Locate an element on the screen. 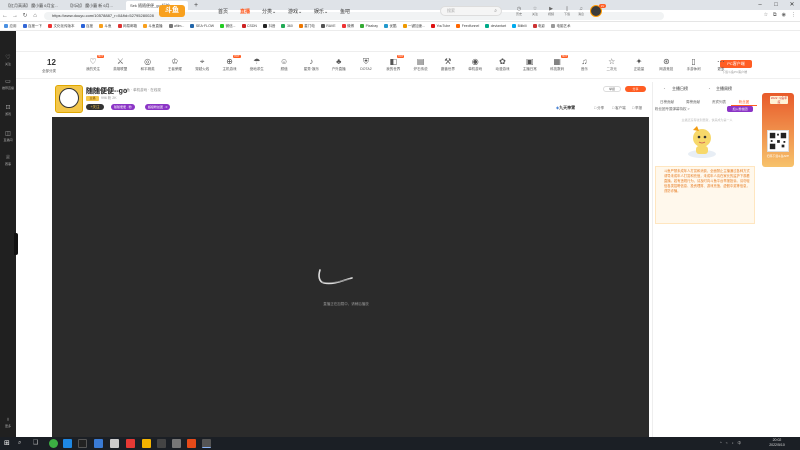 The height and width of the screenshot is (450, 800). profile-icon: ◉ is located at coordinates (784, 15).